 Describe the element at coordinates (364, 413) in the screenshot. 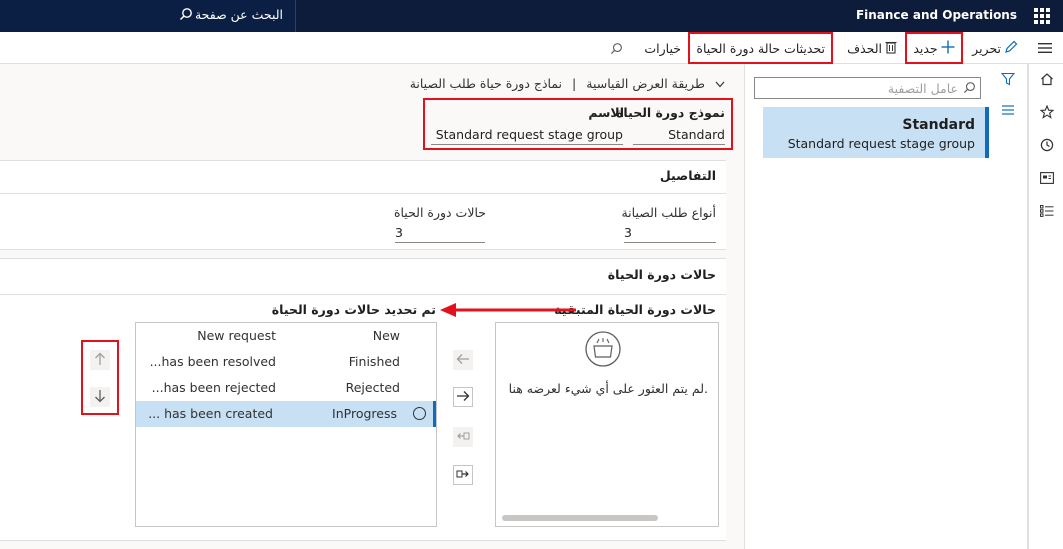

I see `state-name: InProgress` at that location.